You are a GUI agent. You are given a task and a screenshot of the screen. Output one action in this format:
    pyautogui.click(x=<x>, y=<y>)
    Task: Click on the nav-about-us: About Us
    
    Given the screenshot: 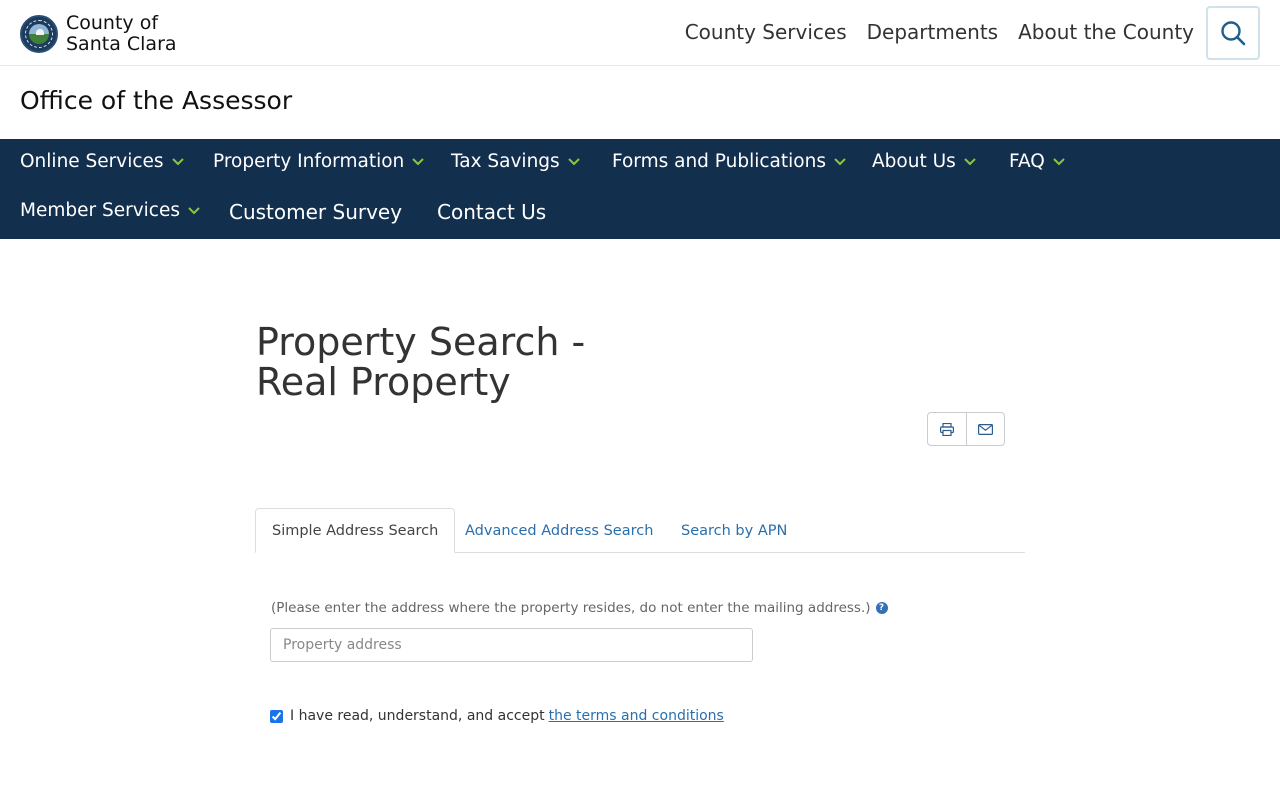 What is the action you would take?
    pyautogui.click(x=924, y=161)
    